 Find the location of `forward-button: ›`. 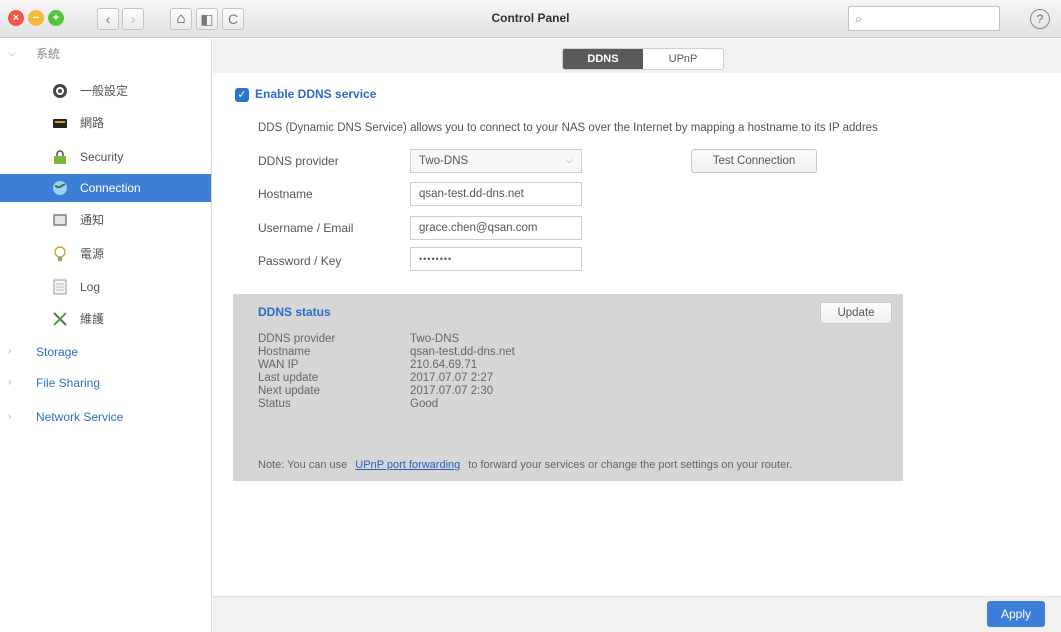

forward-button: › is located at coordinates (133, 19).